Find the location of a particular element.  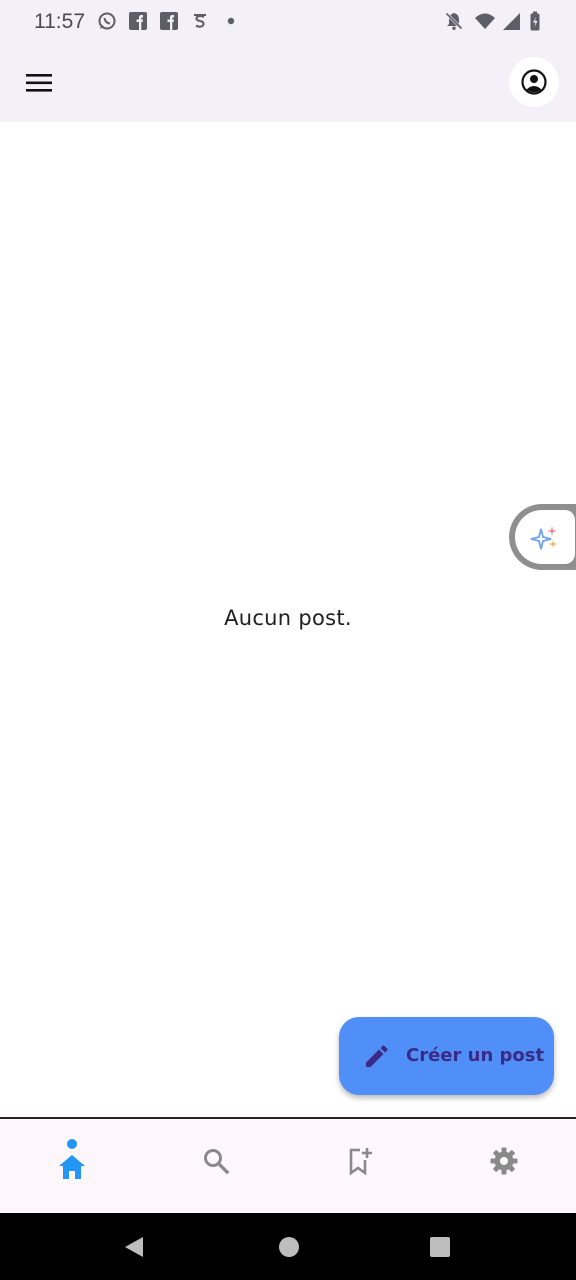

recents-icon is located at coordinates (440, 1247).